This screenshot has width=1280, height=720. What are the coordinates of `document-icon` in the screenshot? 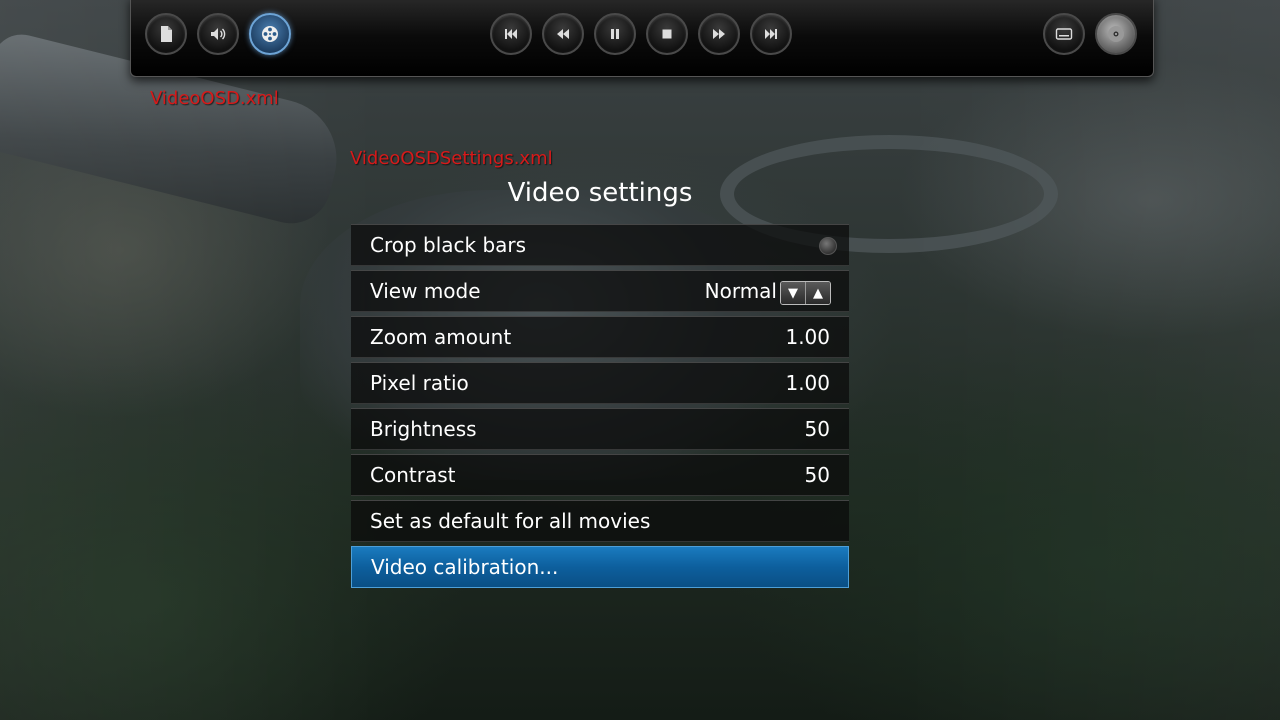 It's located at (166, 34).